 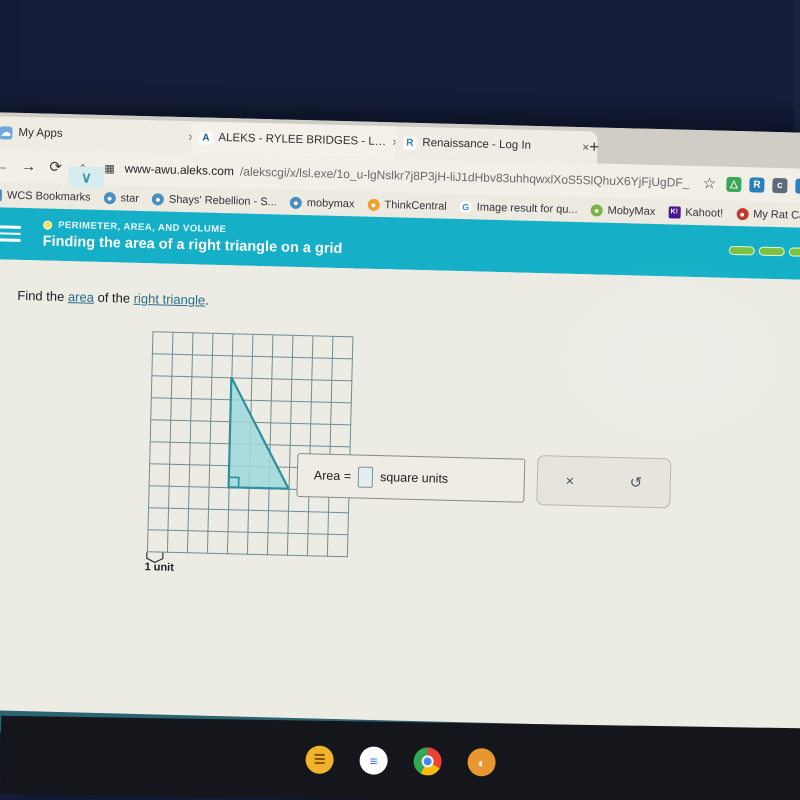 I want to click on tab-label: My Apps, so click(x=40, y=133).